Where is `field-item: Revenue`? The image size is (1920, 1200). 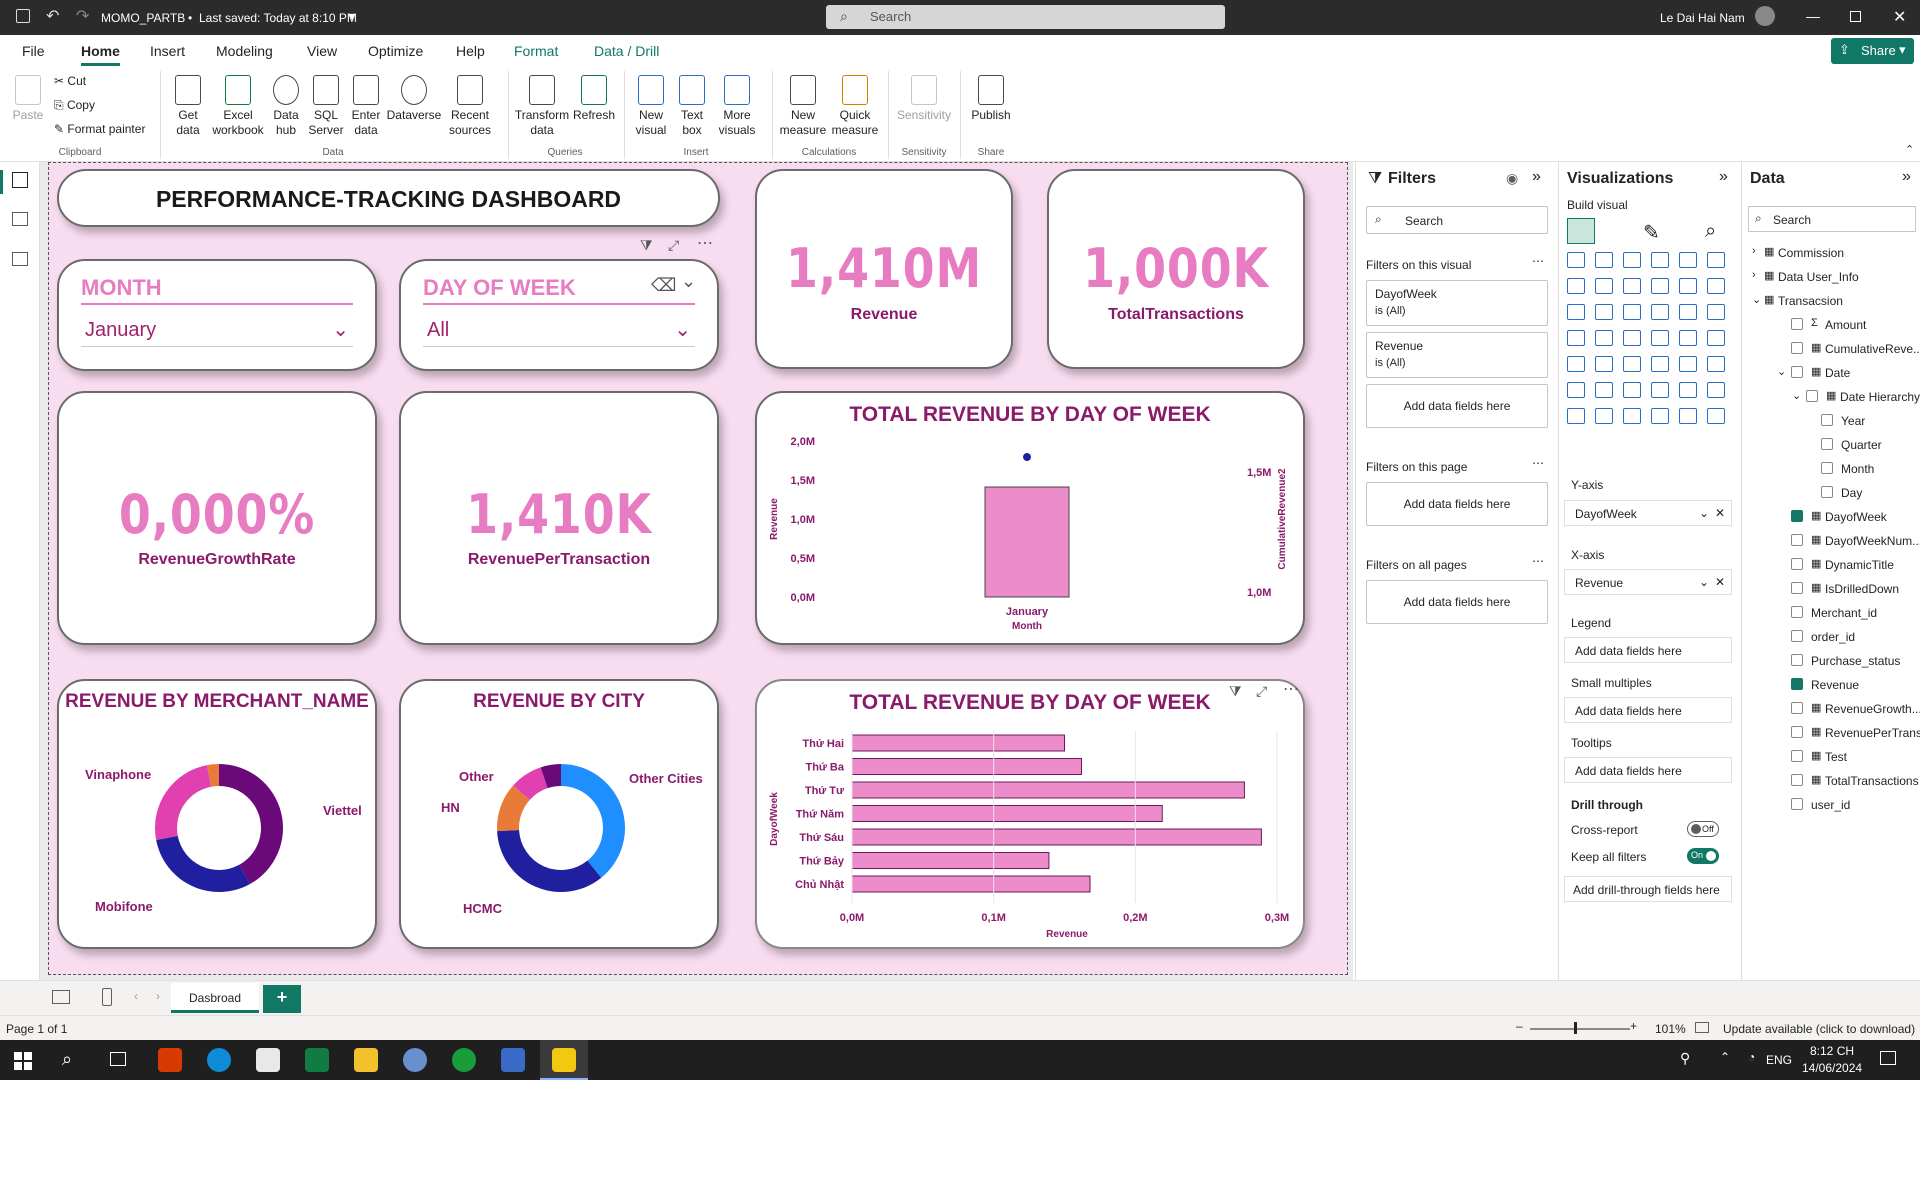 field-item: Revenue is located at coordinates (1831, 685).